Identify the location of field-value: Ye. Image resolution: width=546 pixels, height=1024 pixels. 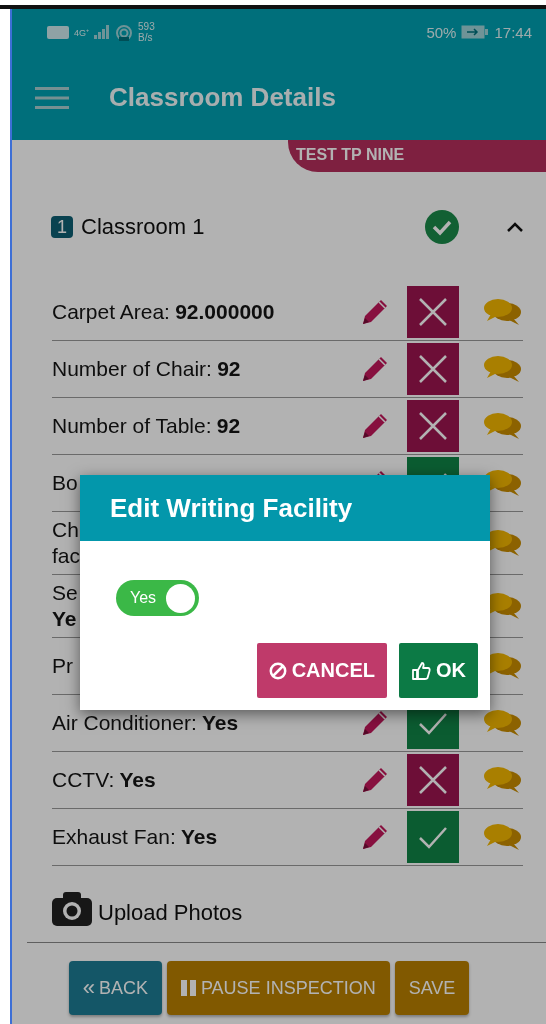
(64, 619).